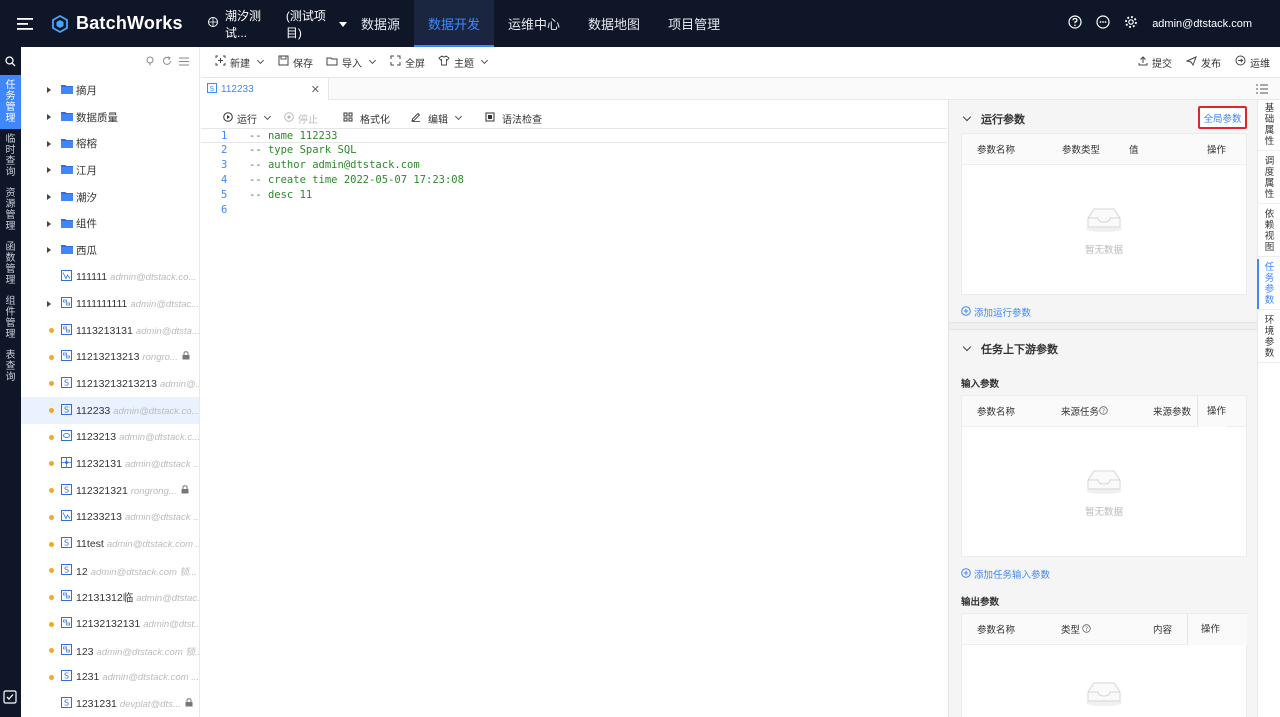 The width and height of the screenshot is (1280, 717). I want to click on publish-button: 发布, so click(1203, 62).